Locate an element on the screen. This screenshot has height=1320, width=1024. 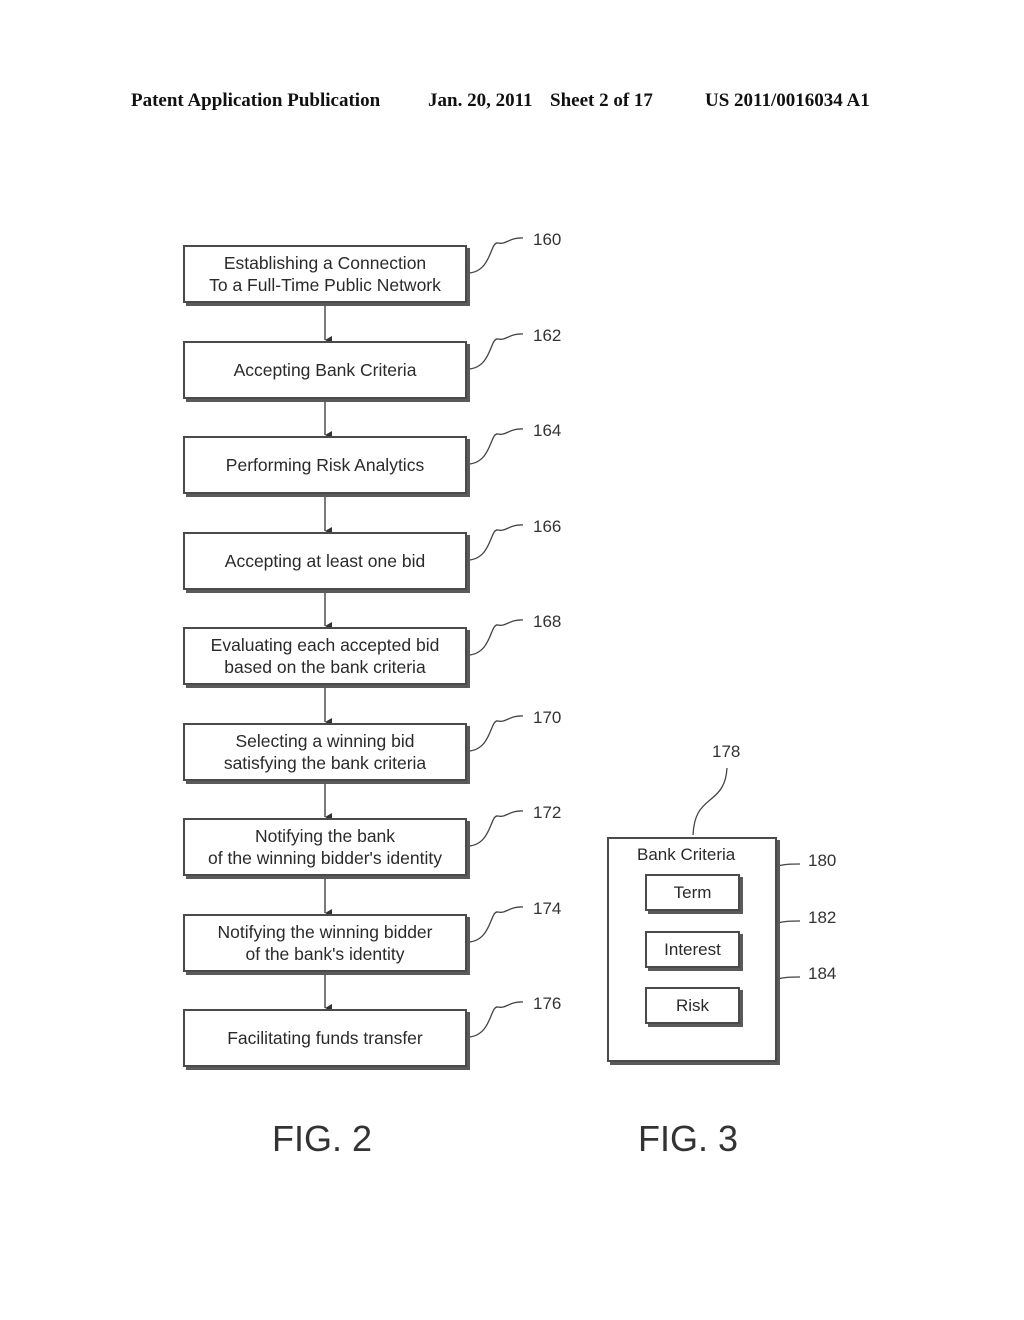
ref-label-174: 174 is located at coordinates (547, 908).